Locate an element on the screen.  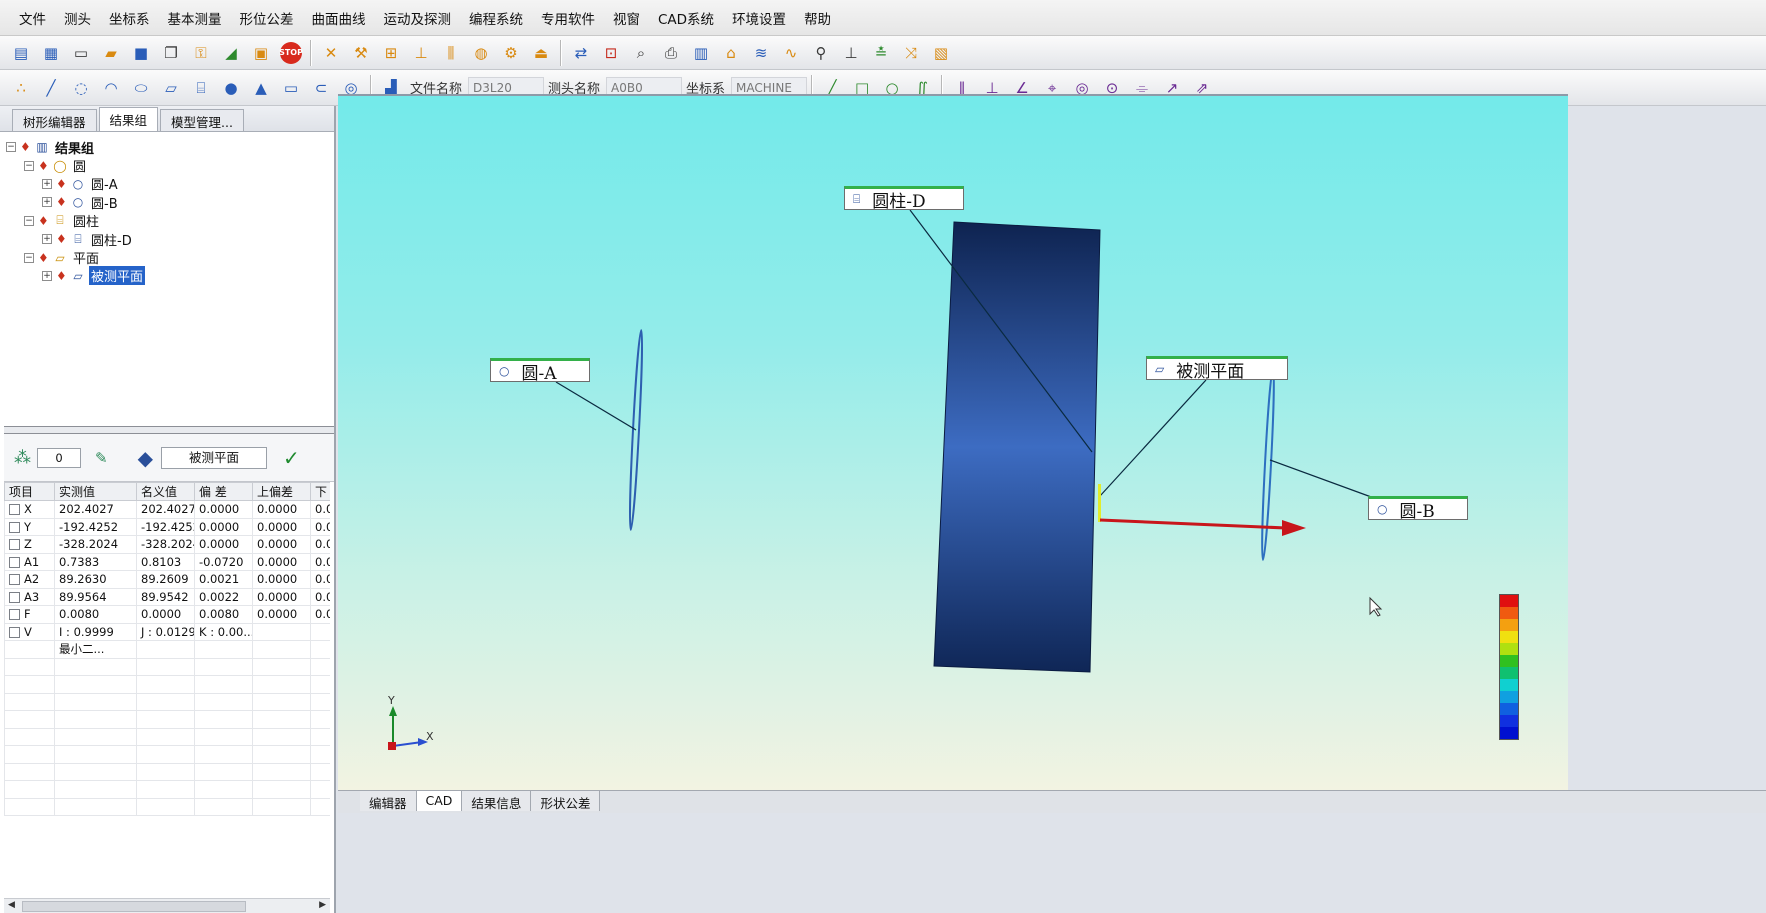
label-circle-b: ○ 圆-B is located at coordinates (1418, 509).